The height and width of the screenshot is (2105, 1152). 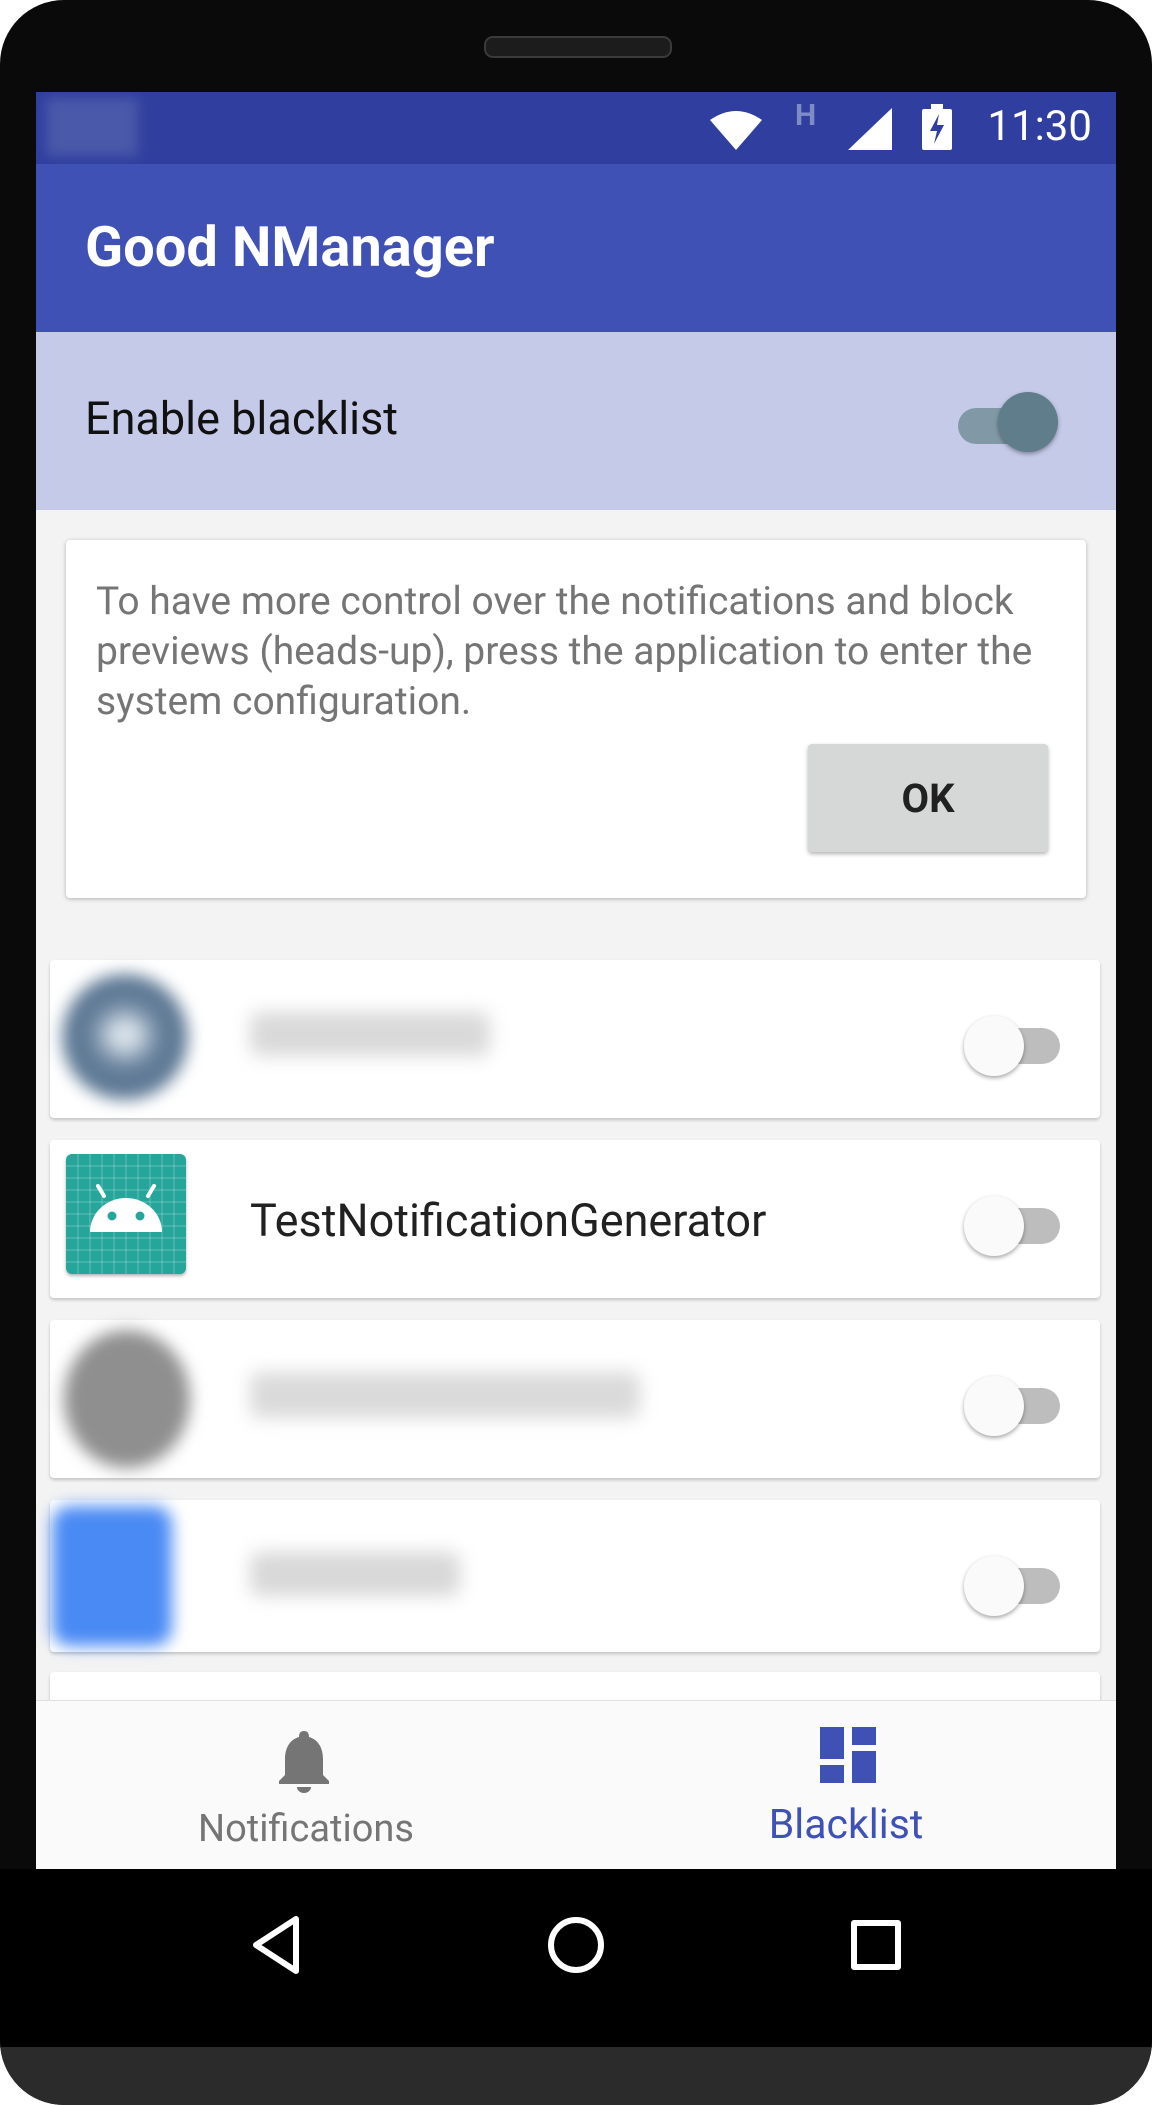 What do you see at coordinates (806, 115) in the screenshot?
I see `network-type-label: H` at bounding box center [806, 115].